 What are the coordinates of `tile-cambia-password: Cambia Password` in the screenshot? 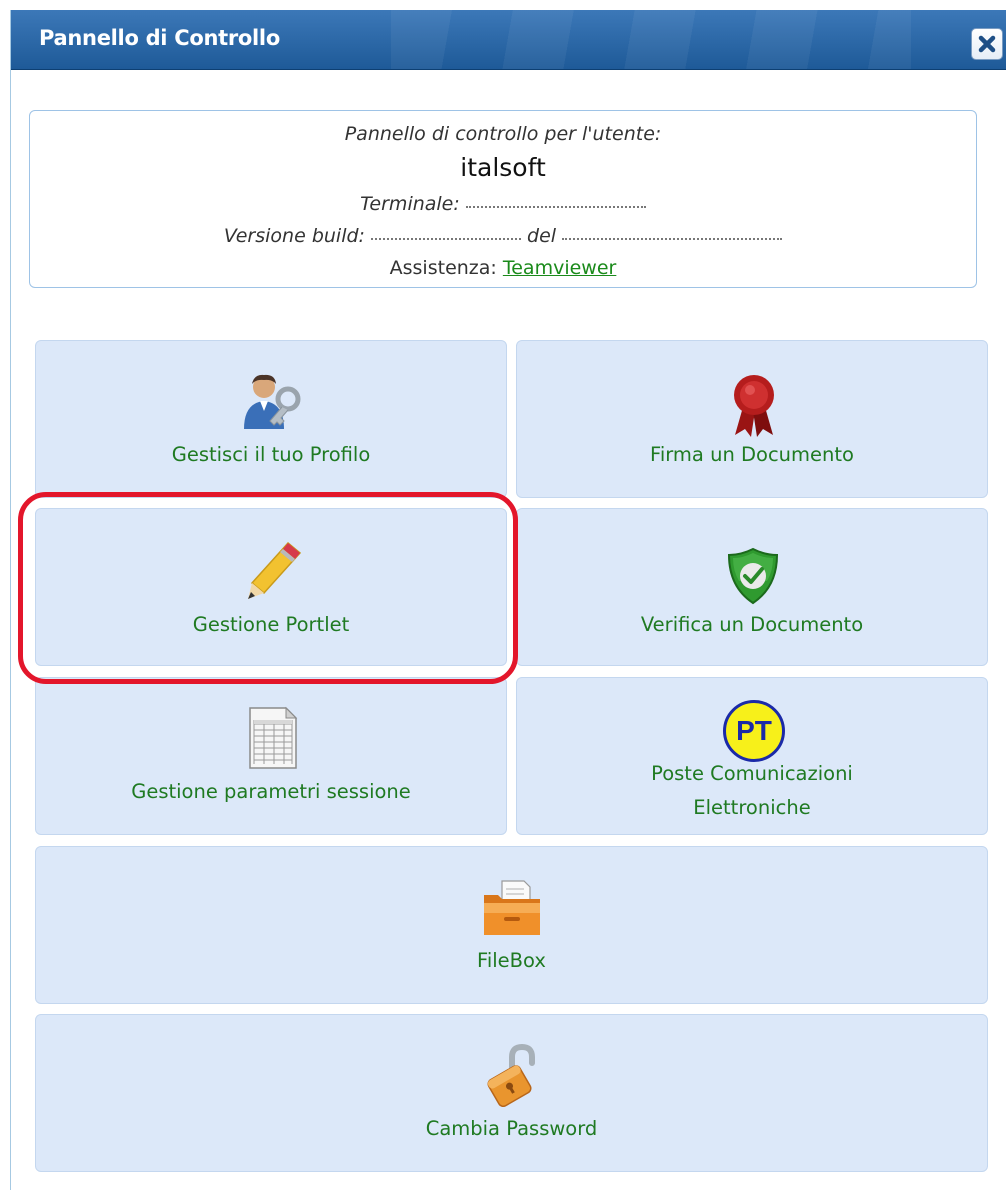 It's located at (511, 1093).